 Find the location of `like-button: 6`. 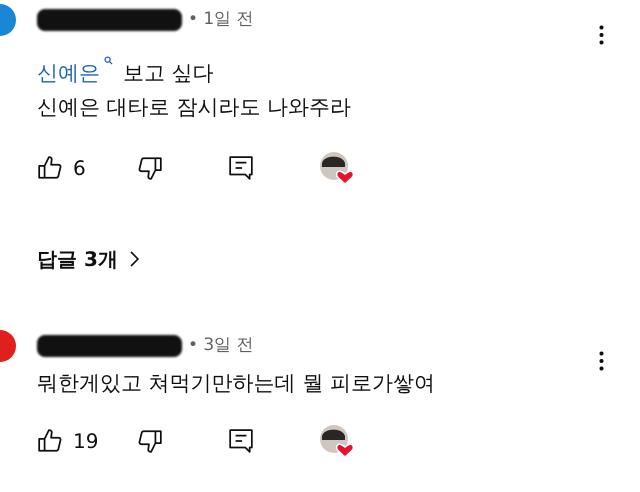

like-button: 6 is located at coordinates (87, 168).